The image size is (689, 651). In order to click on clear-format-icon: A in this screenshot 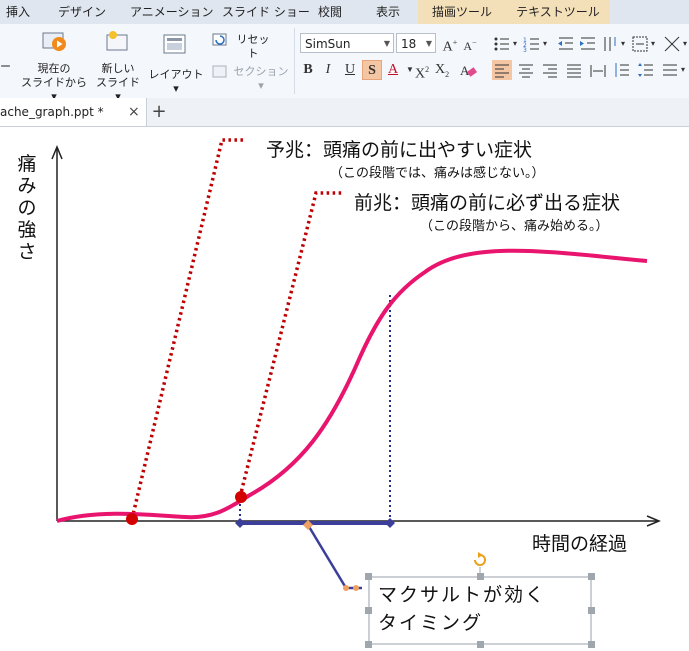, I will do `click(468, 70)`.